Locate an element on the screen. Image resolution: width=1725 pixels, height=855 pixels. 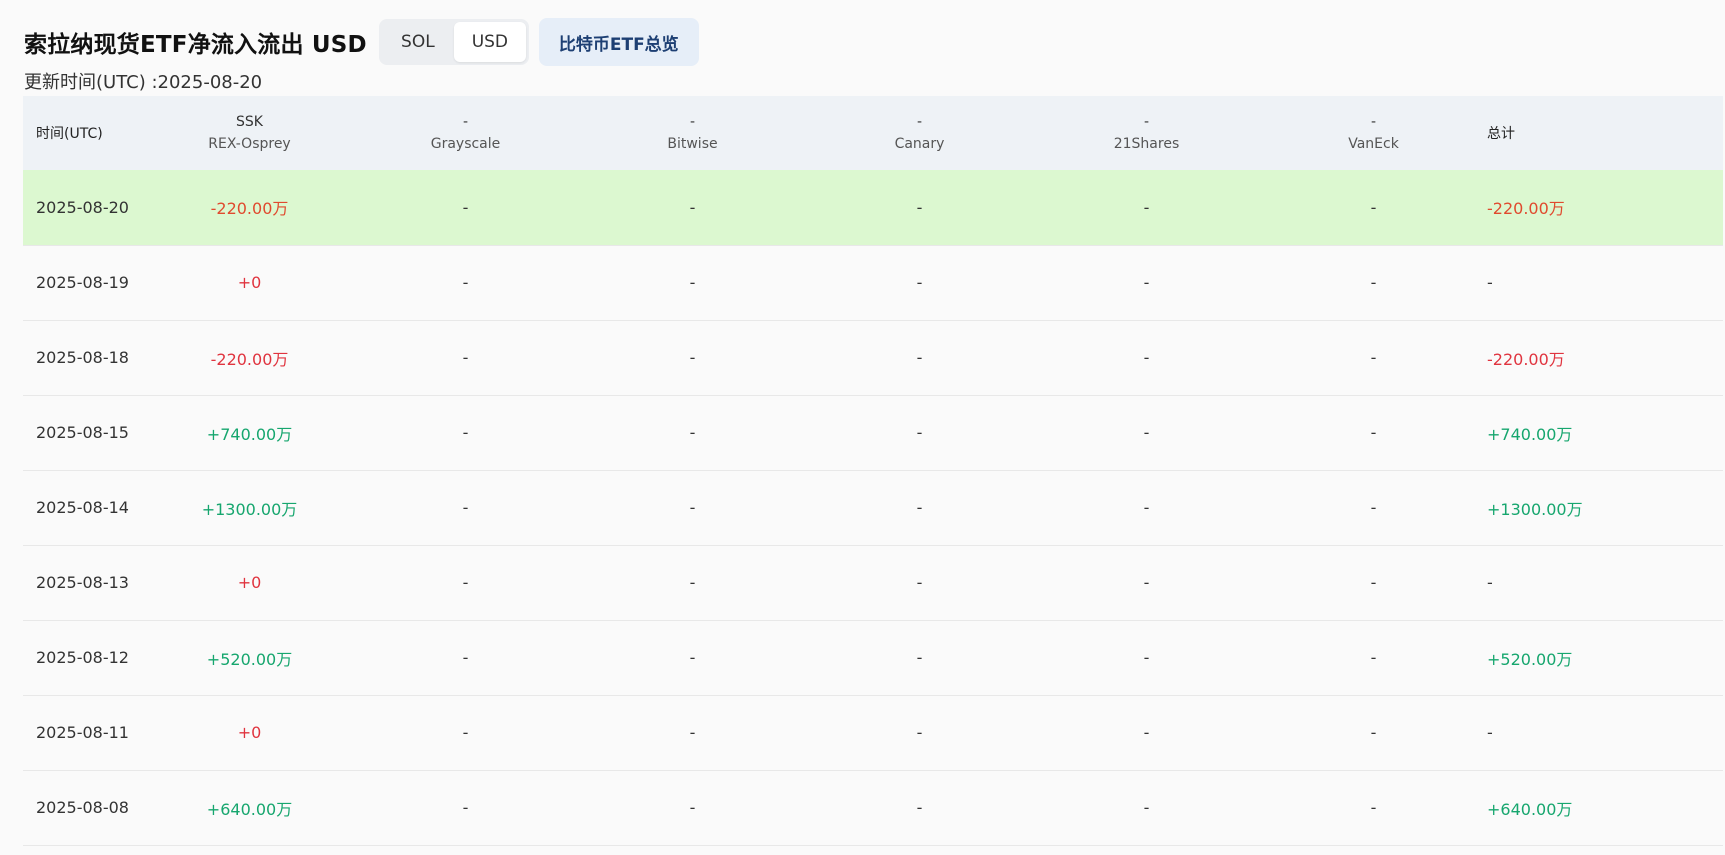
col-header-issuer: Canary is located at coordinates (919, 144).